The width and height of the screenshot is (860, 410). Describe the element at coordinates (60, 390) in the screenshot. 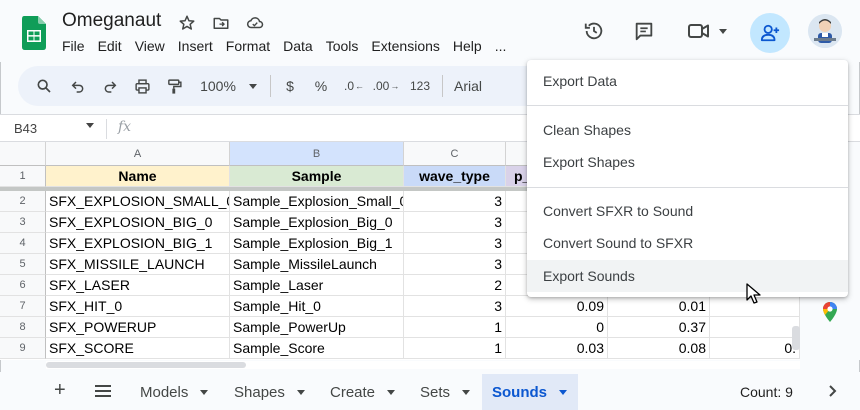

I see `add-sheet-icon: +` at that location.